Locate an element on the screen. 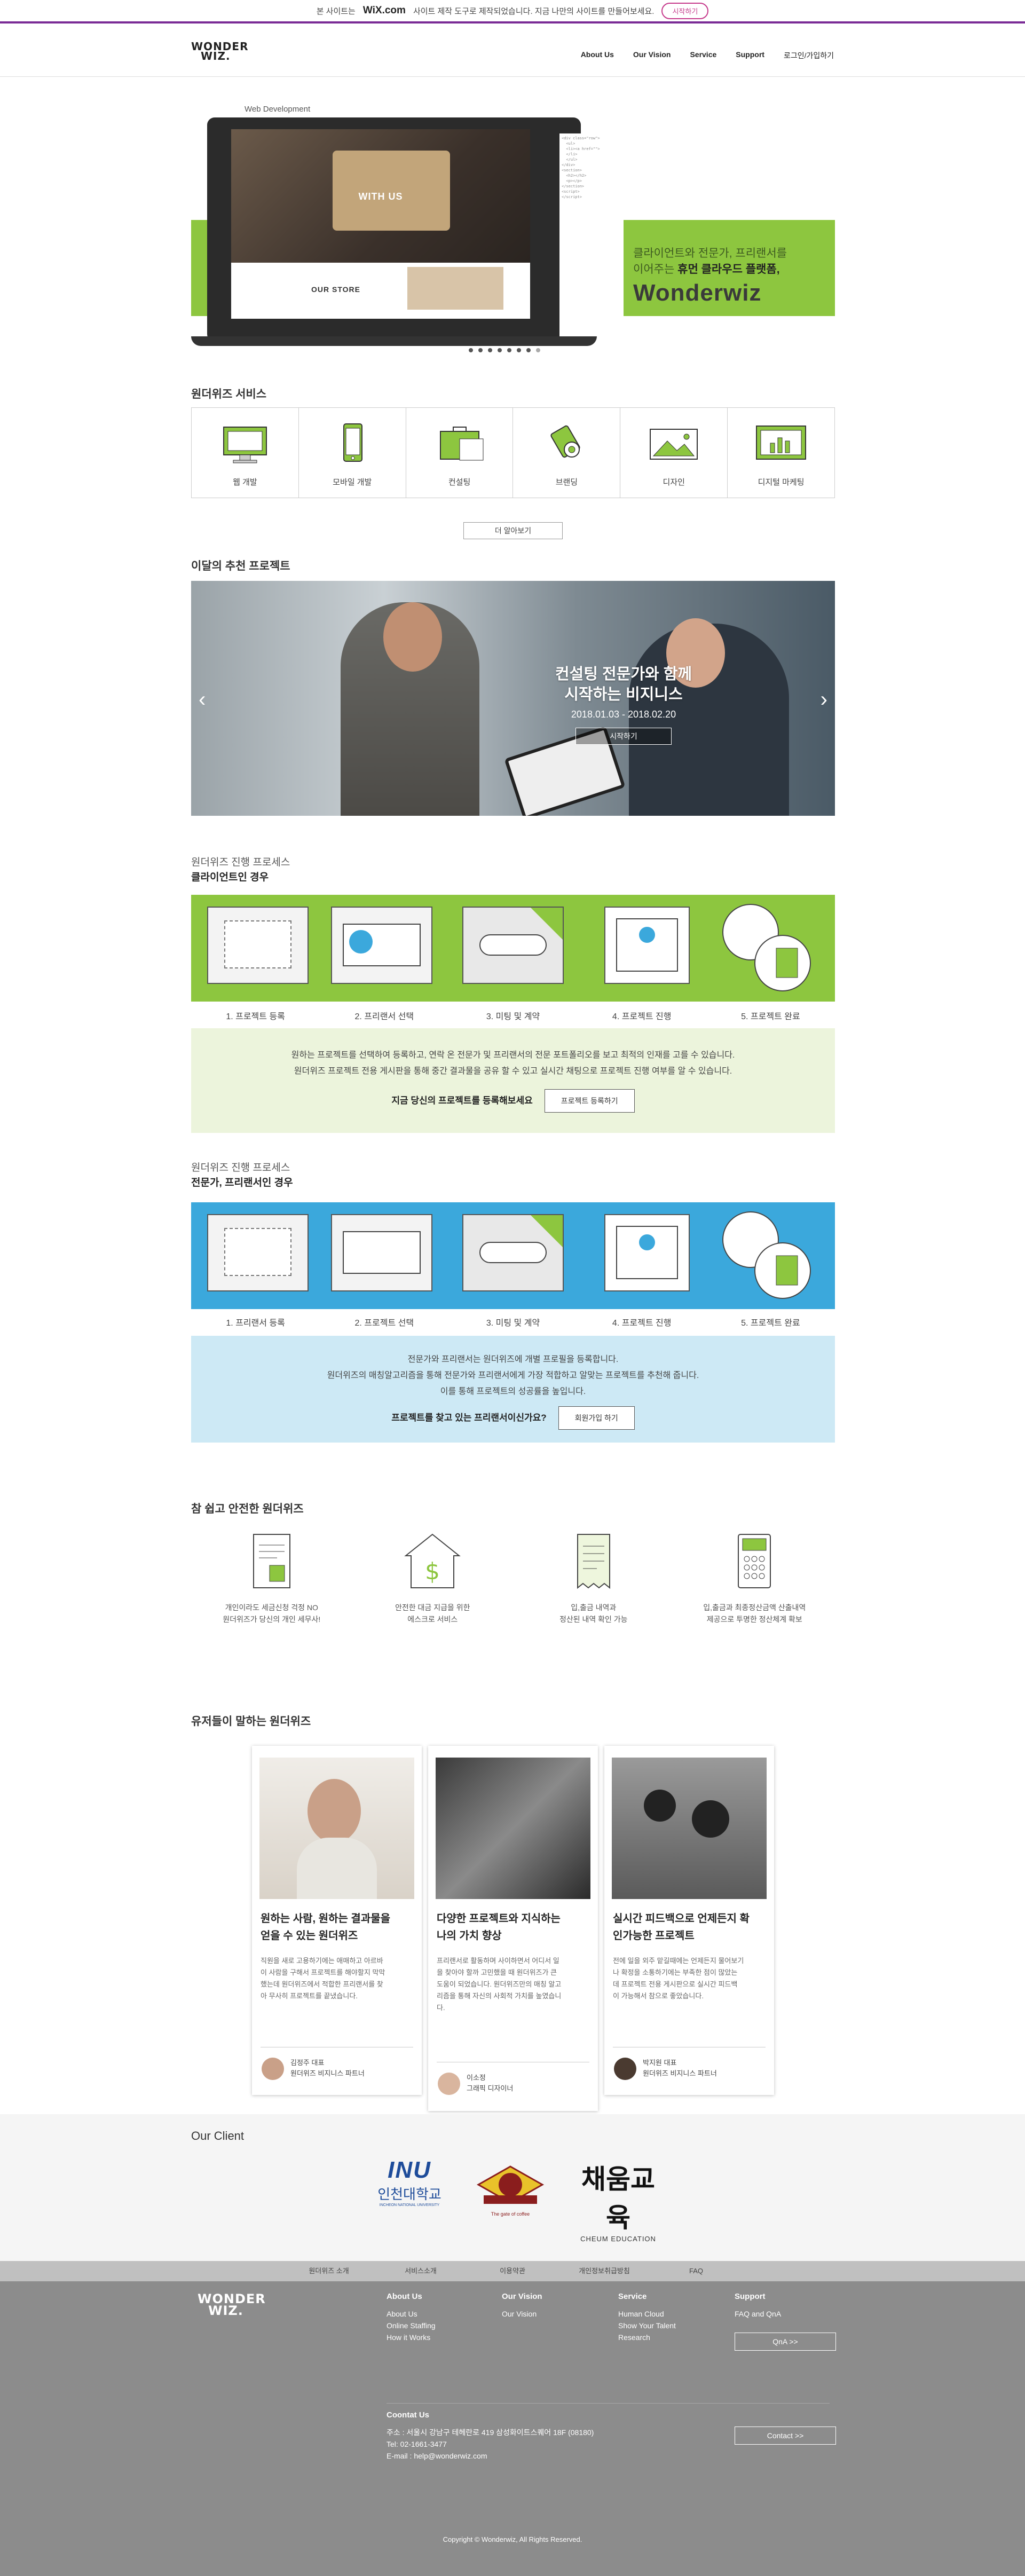 The image size is (1025, 2576). service-digital-marketing-label: 디지털 마케팅 is located at coordinates (781, 483).